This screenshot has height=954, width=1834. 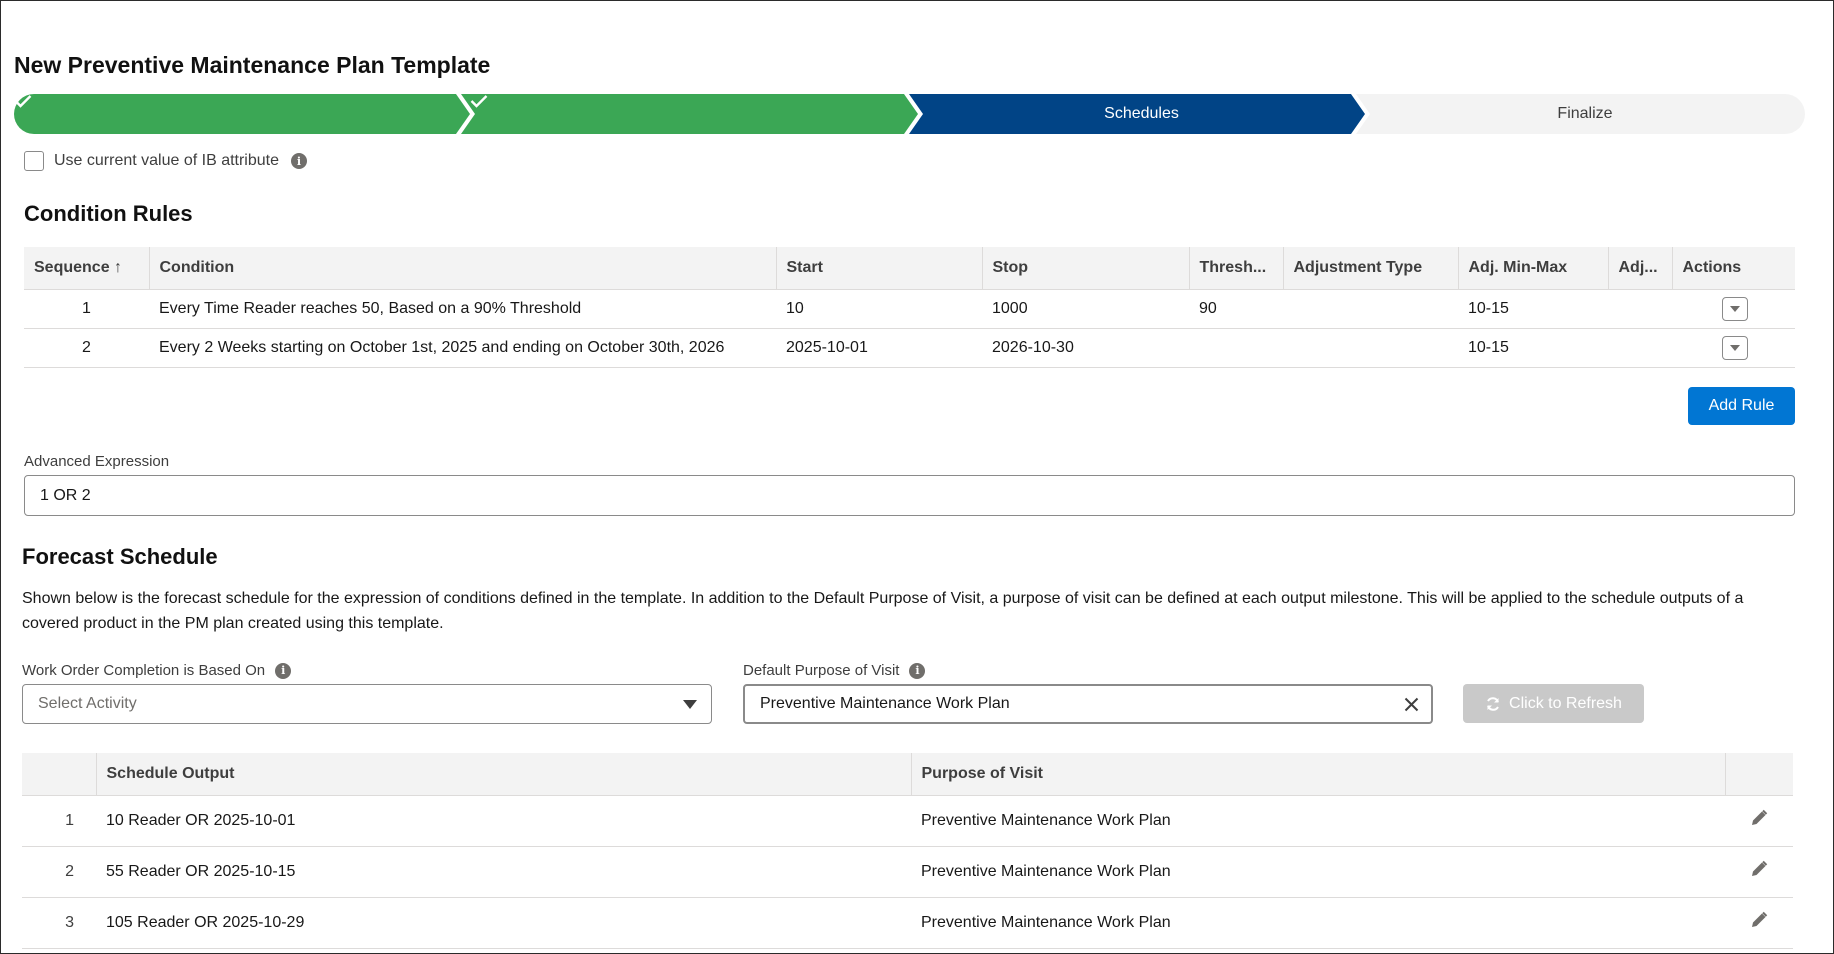 What do you see at coordinates (885, 703) in the screenshot?
I see `default-purpose-value: Preventive Maintenance Work Plan` at bounding box center [885, 703].